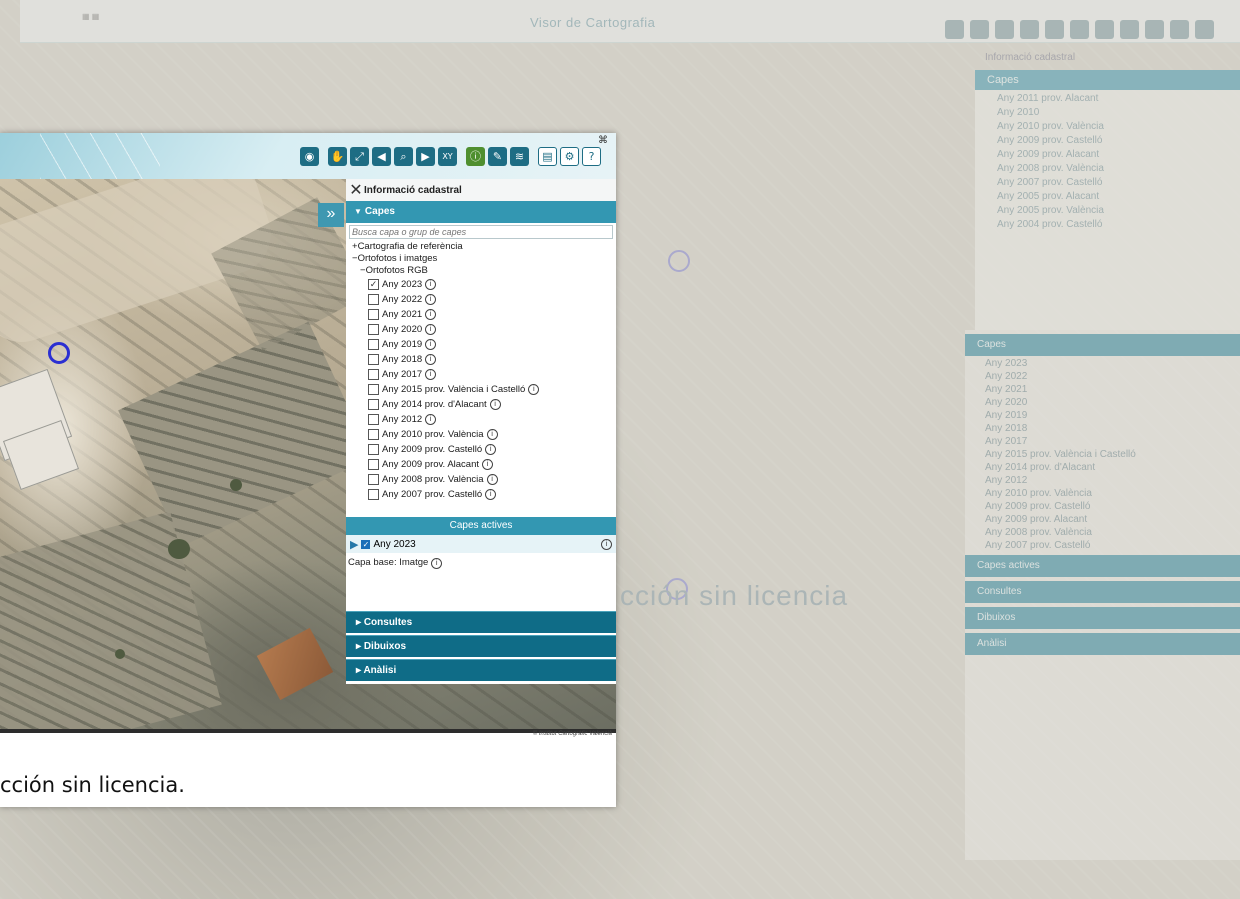  What do you see at coordinates (591, 156) in the screenshot?
I see `help-icon: ?` at bounding box center [591, 156].